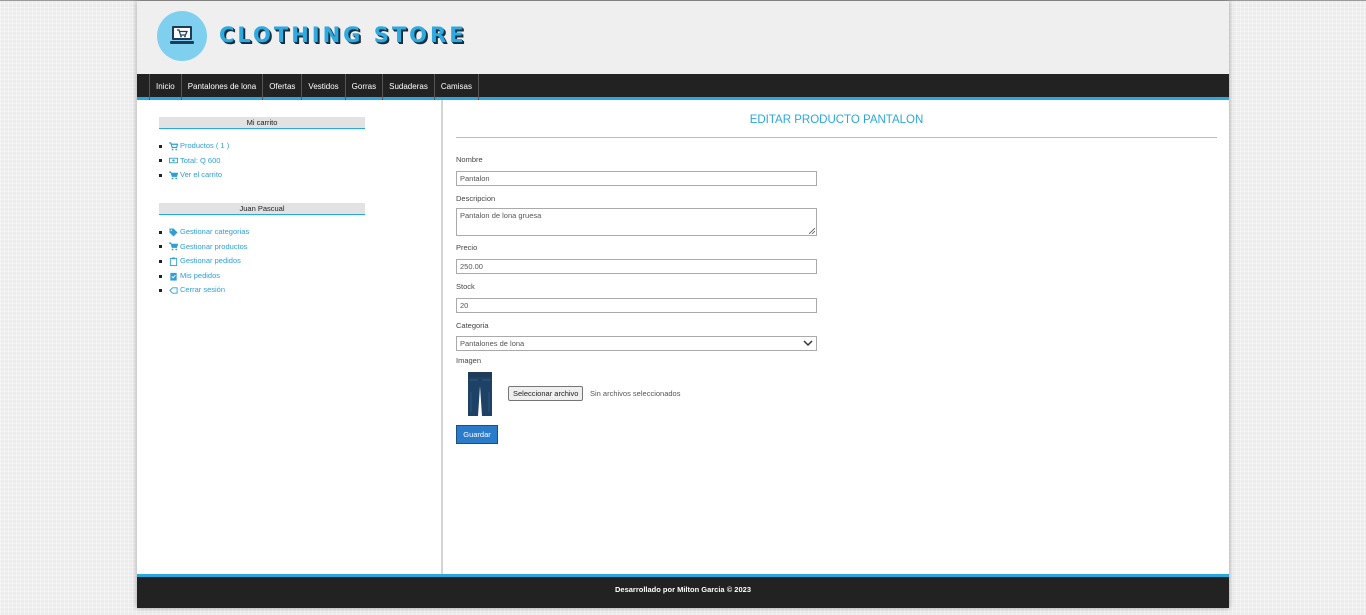 Image resolution: width=1366 pixels, height=615 pixels. Describe the element at coordinates (205, 145) in the screenshot. I see `cart-products-label: Productos ( 1 )` at that location.